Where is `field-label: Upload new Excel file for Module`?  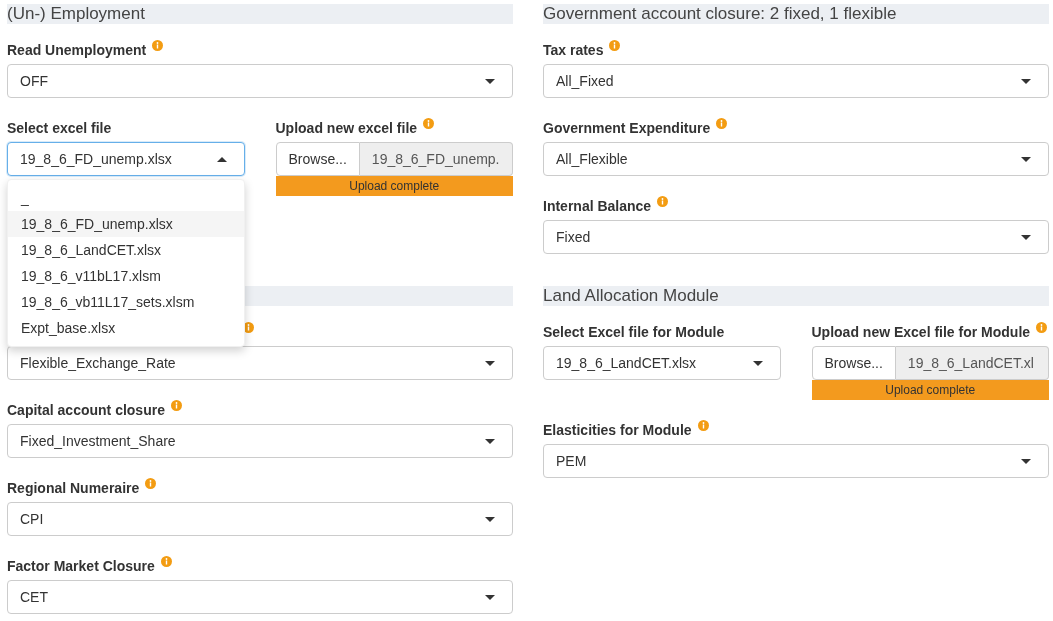 field-label: Upload new Excel file for Module is located at coordinates (921, 332).